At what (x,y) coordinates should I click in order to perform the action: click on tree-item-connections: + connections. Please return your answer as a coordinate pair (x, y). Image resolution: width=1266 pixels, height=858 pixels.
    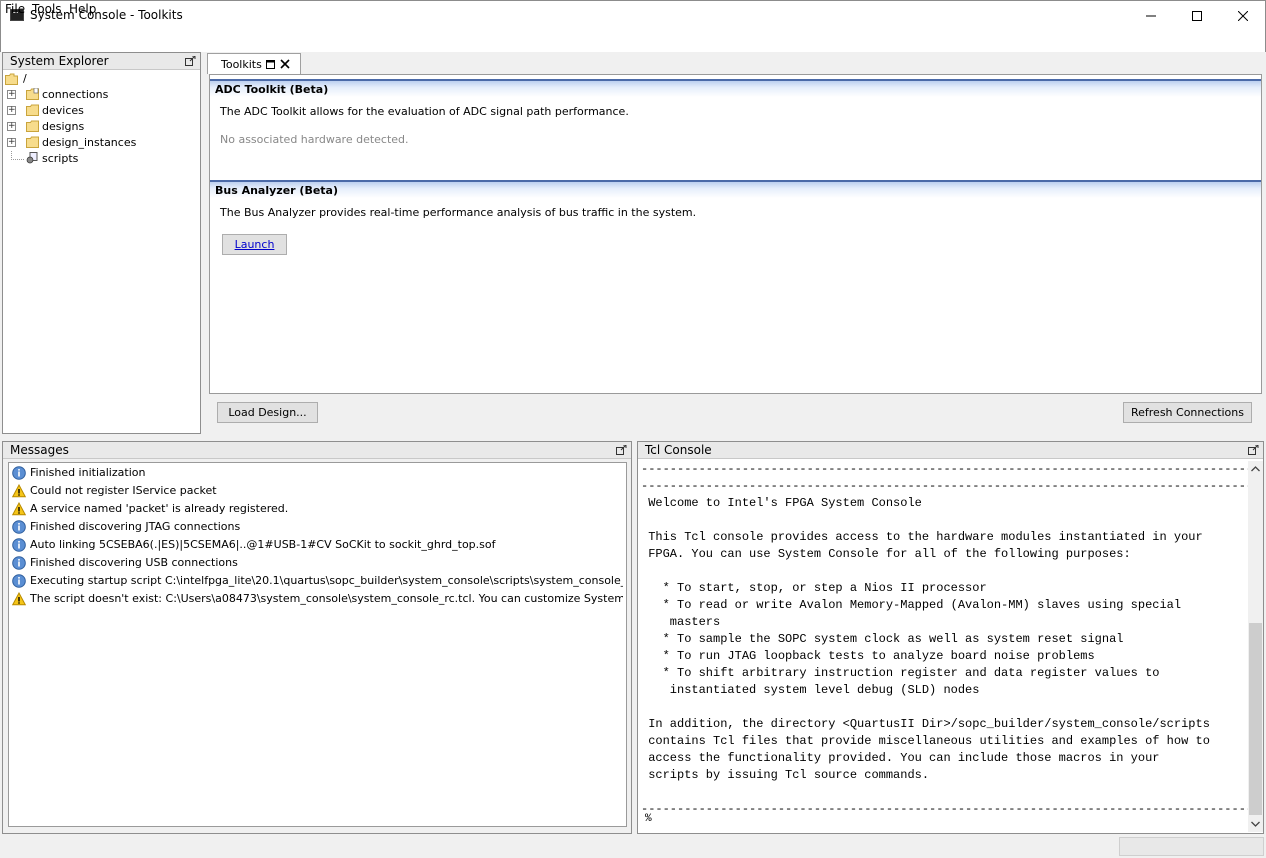
    Looking at the image, I should click on (101, 95).